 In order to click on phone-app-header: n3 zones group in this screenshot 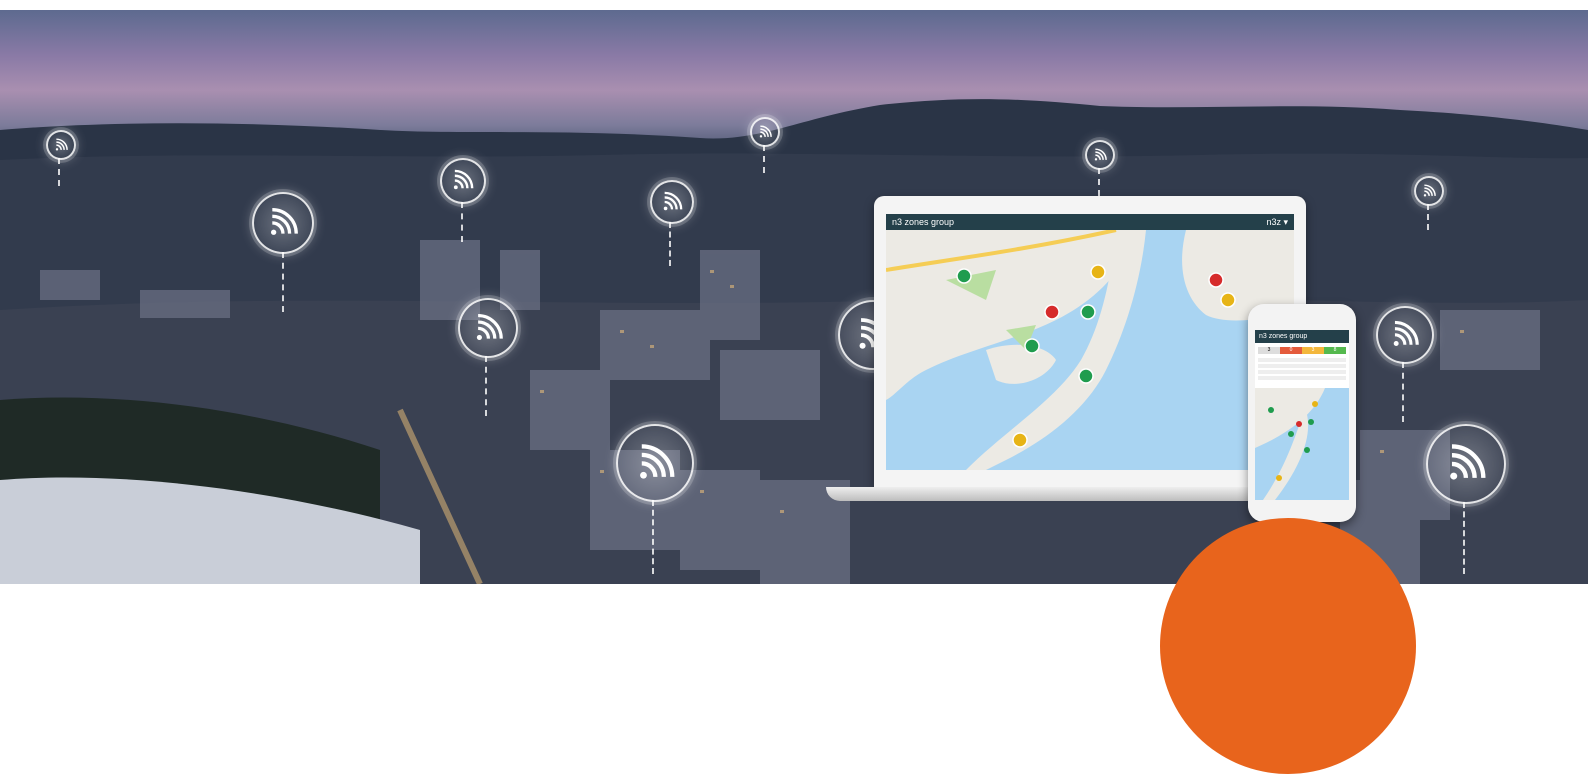, I will do `click(1302, 336)`.